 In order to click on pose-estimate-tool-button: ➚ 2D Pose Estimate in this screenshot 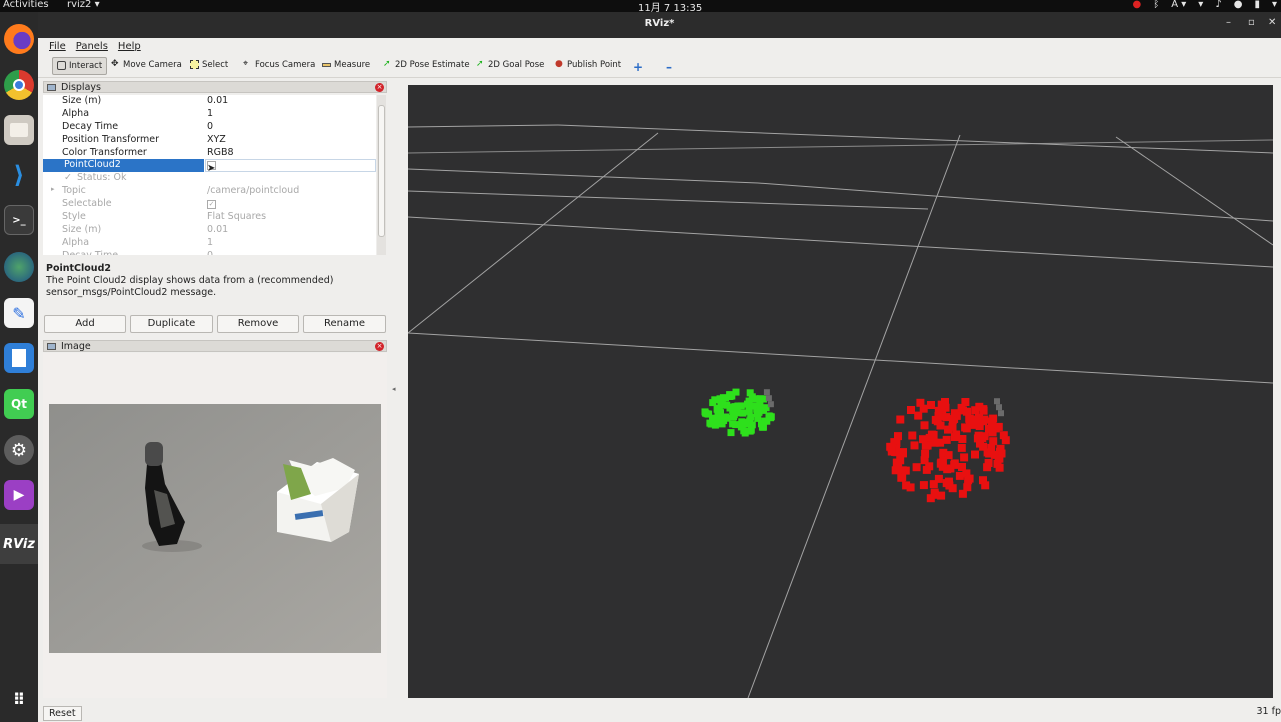, I will do `click(426, 66)`.